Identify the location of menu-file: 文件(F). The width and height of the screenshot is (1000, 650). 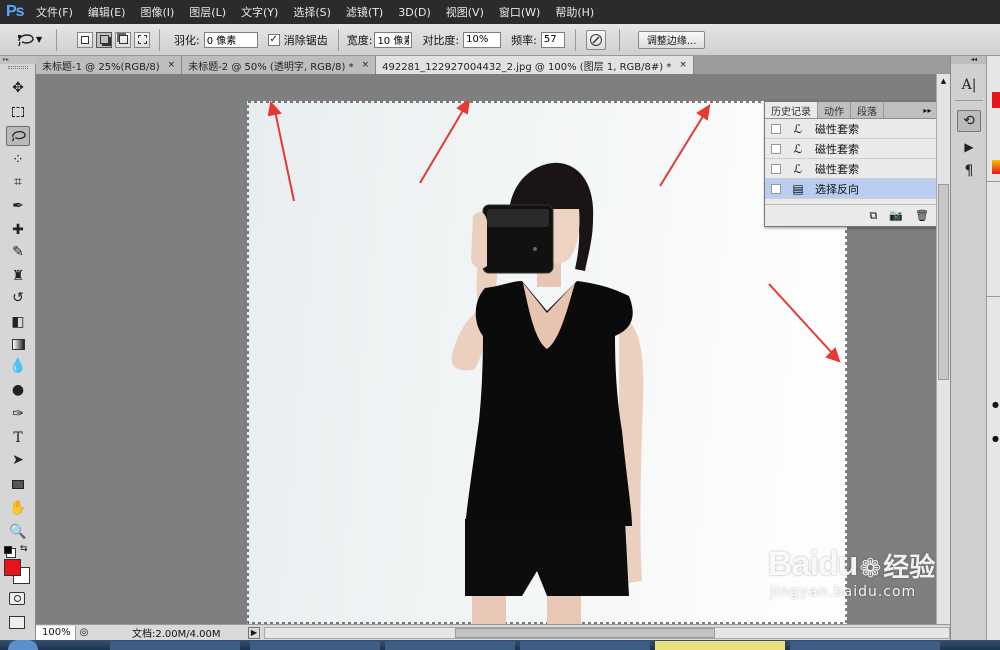
(54, 12).